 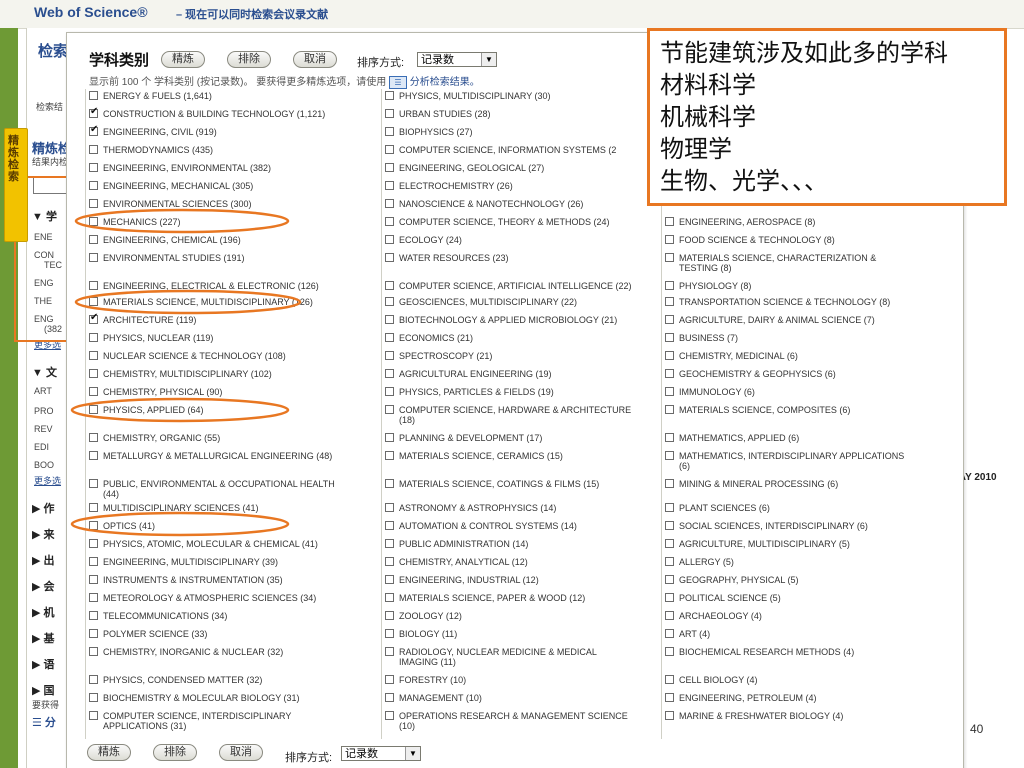 What do you see at coordinates (456, 186) in the screenshot?
I see `category-label: ELECTROCHEMISTRY (26)` at bounding box center [456, 186].